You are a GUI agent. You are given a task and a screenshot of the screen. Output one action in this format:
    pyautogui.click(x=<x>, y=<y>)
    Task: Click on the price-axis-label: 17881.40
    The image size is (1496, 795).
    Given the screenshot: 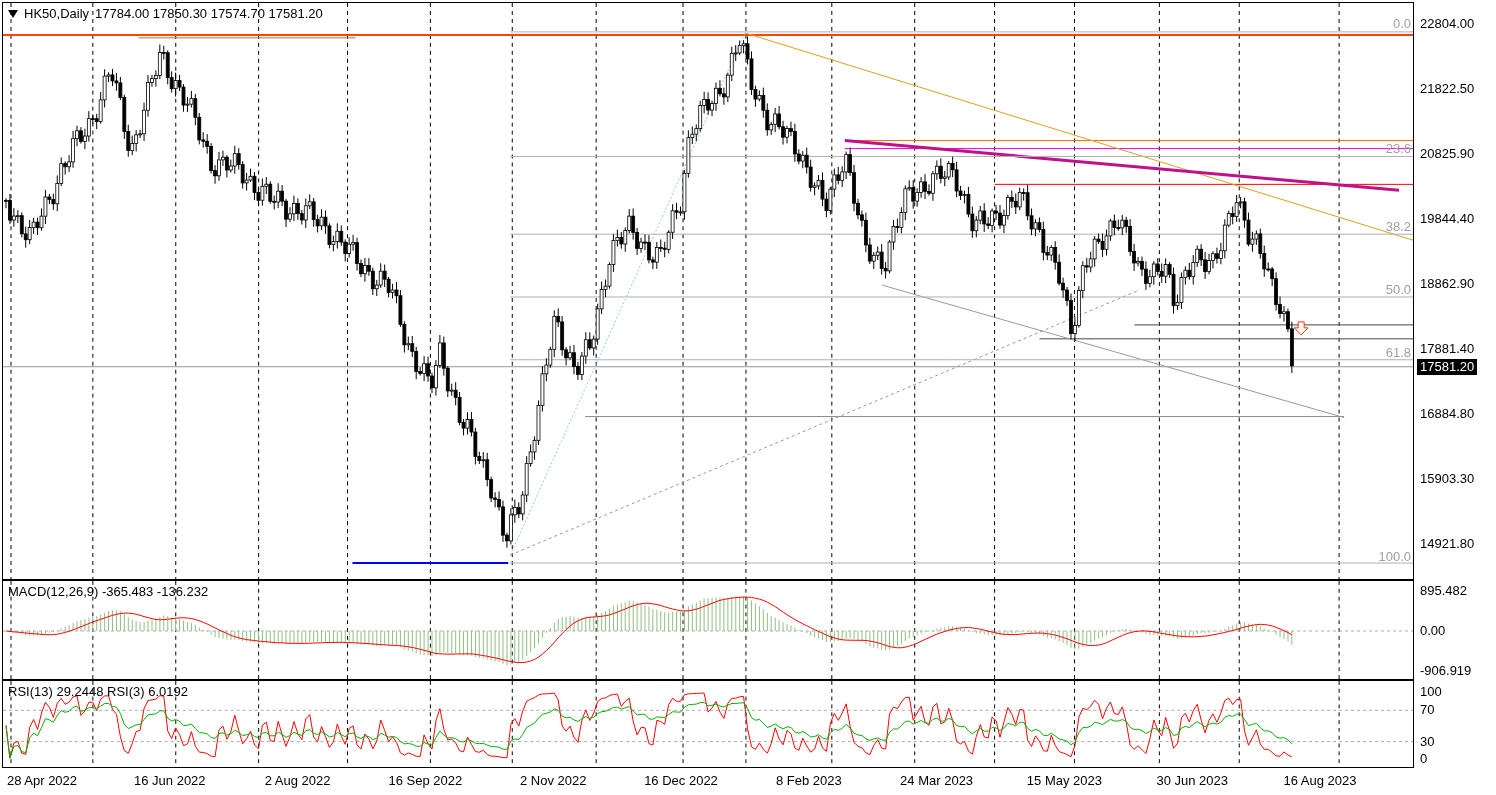 What is the action you would take?
    pyautogui.click(x=1447, y=349)
    